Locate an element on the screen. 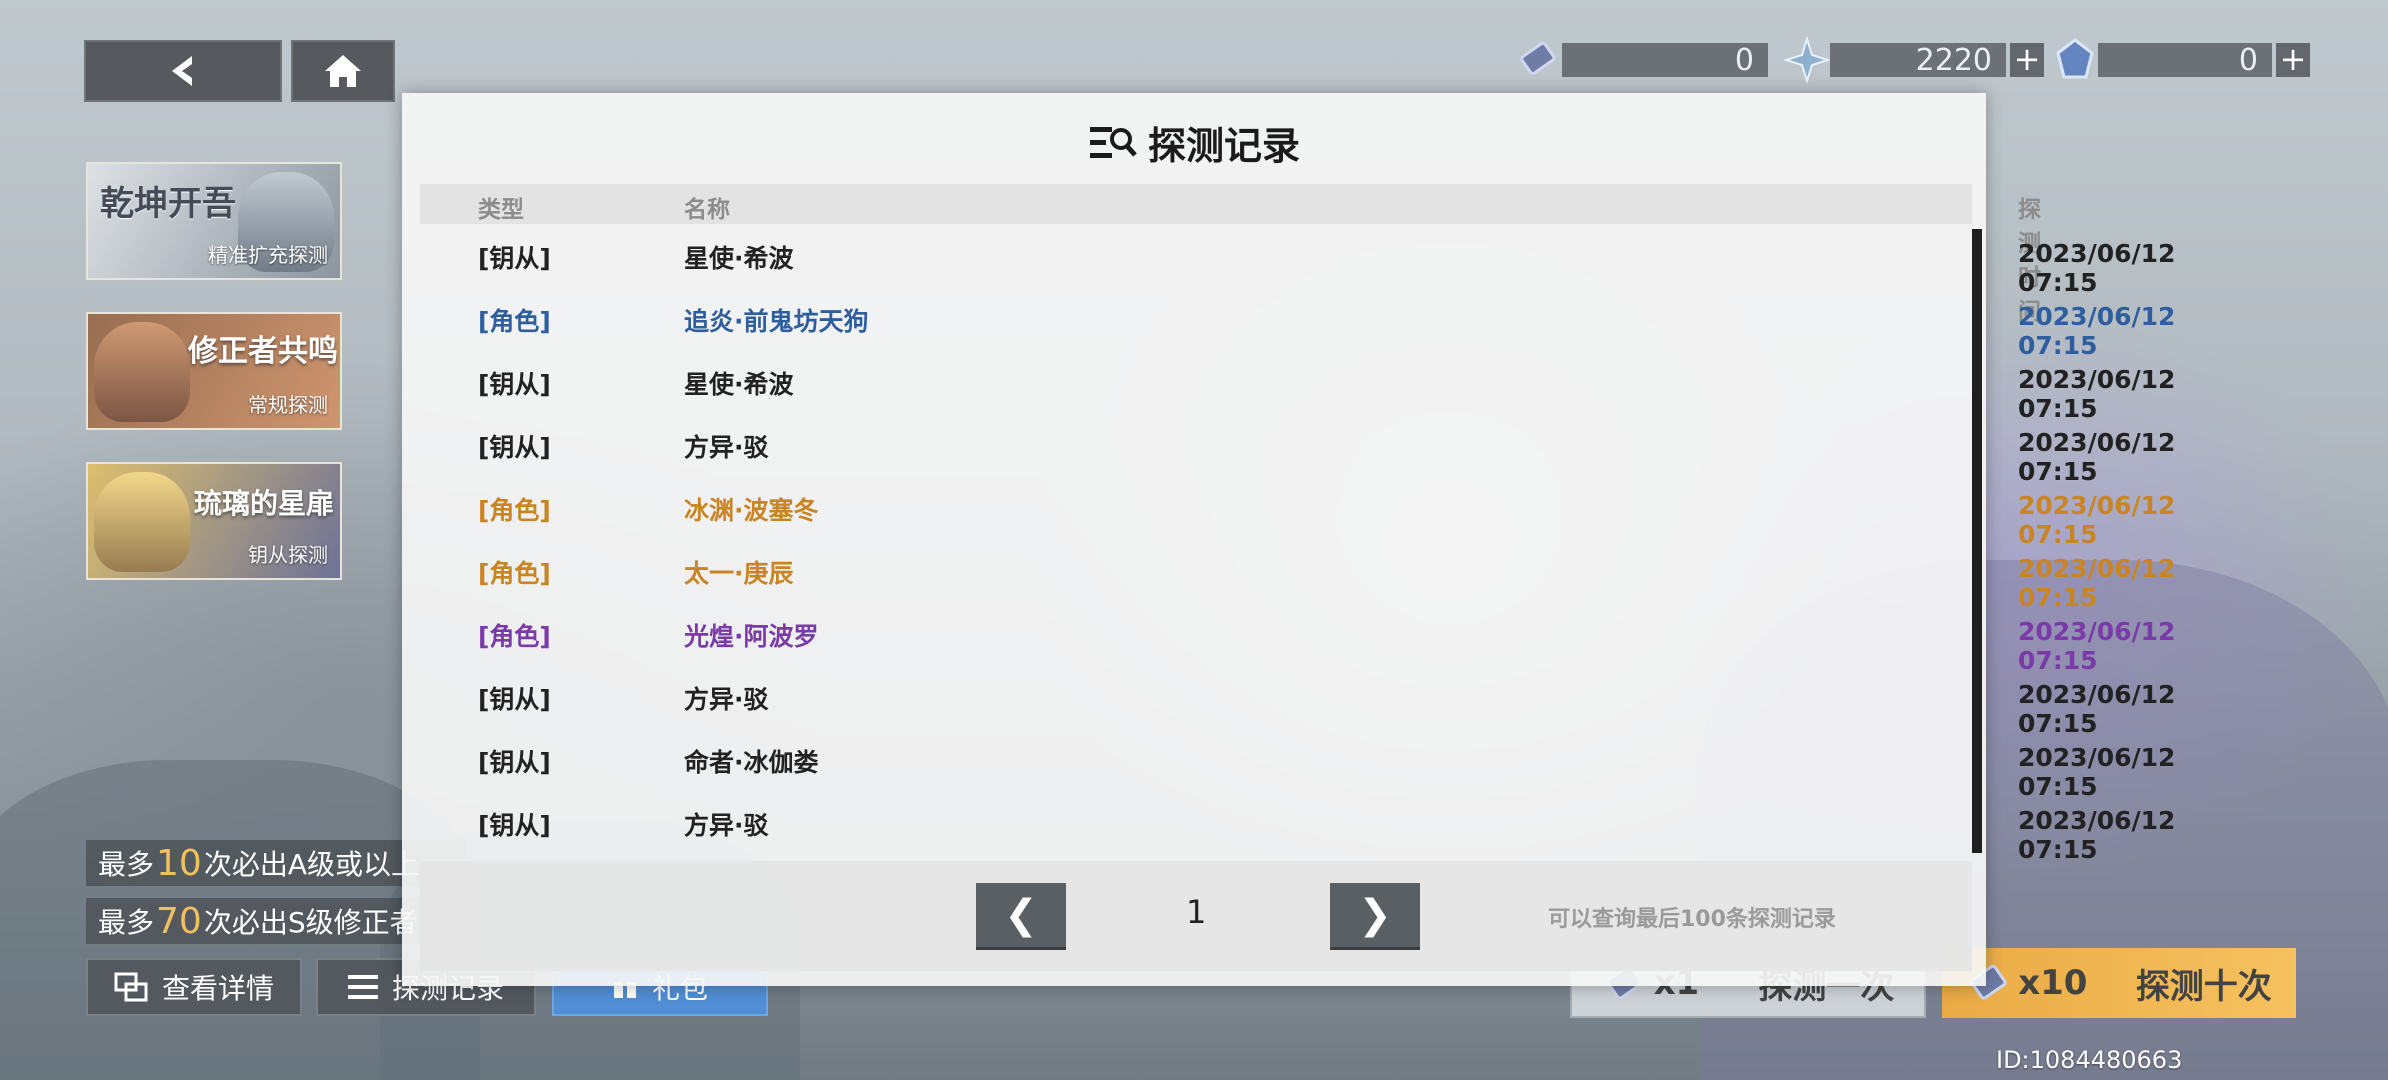  record-search-icon is located at coordinates (1113, 142).